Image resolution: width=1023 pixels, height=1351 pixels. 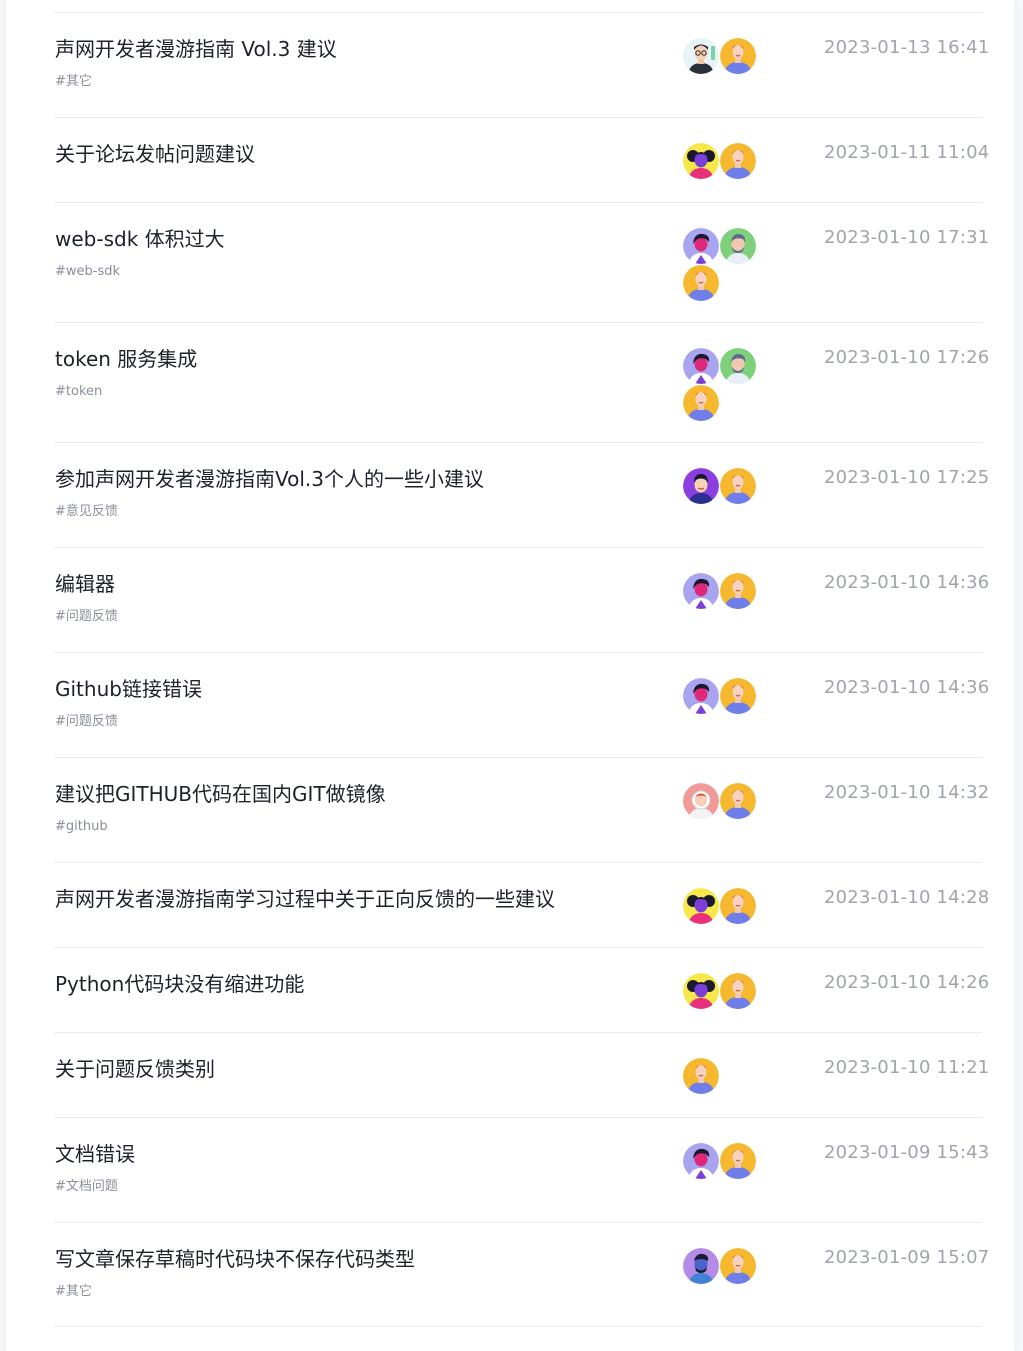 What do you see at coordinates (907, 1152) in the screenshot?
I see `topic-timestamp: 2023-01-09 15:43` at bounding box center [907, 1152].